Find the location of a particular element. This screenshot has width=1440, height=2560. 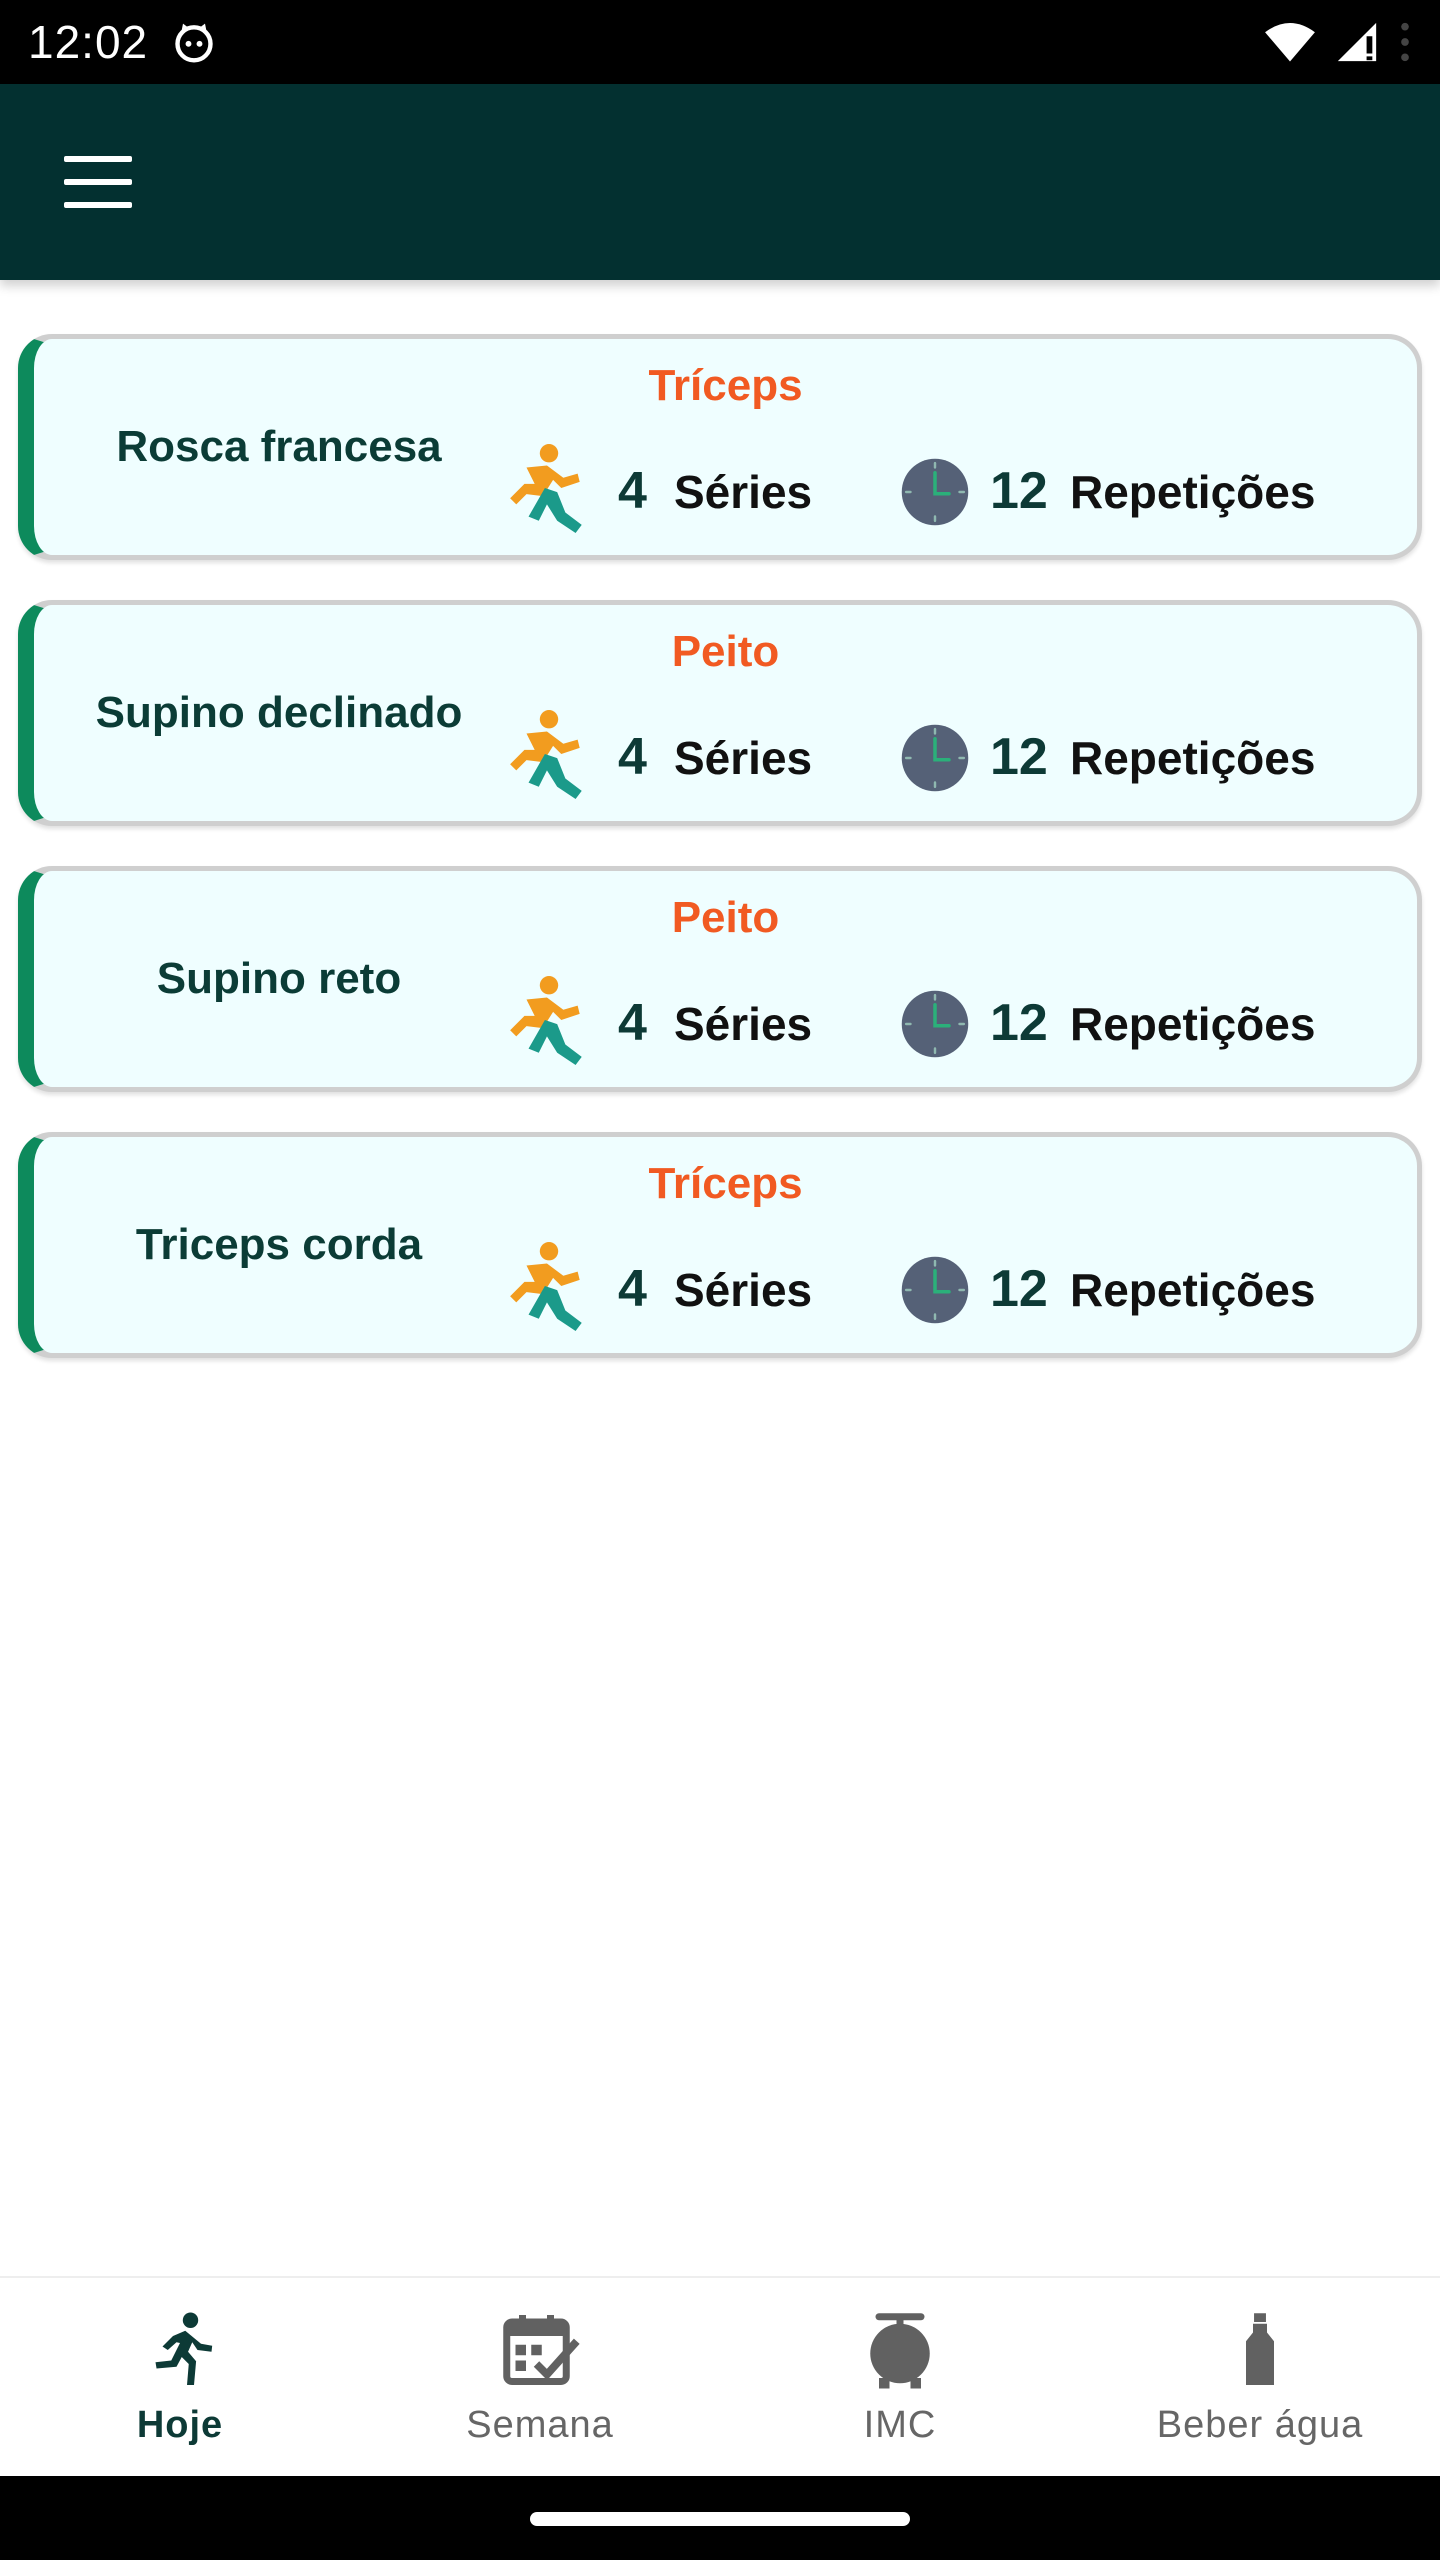

exercise-card: Supino reto Peito 4 Séries 12 Repetições is located at coordinates (720, 979).